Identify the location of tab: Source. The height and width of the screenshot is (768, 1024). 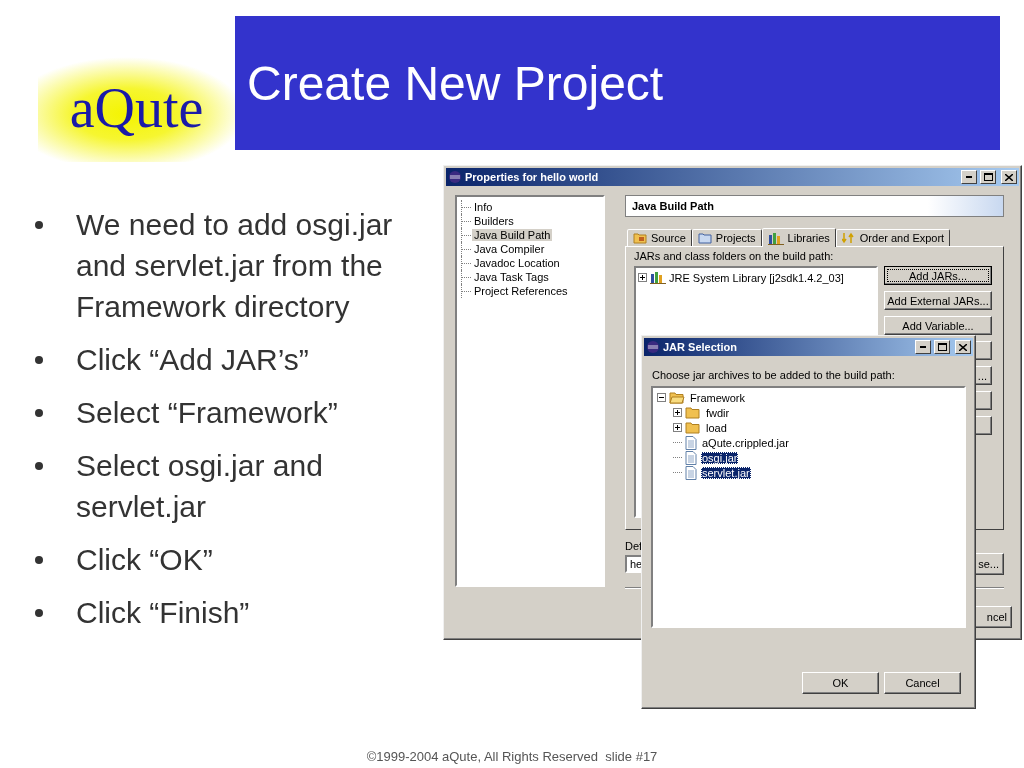
(659, 237).